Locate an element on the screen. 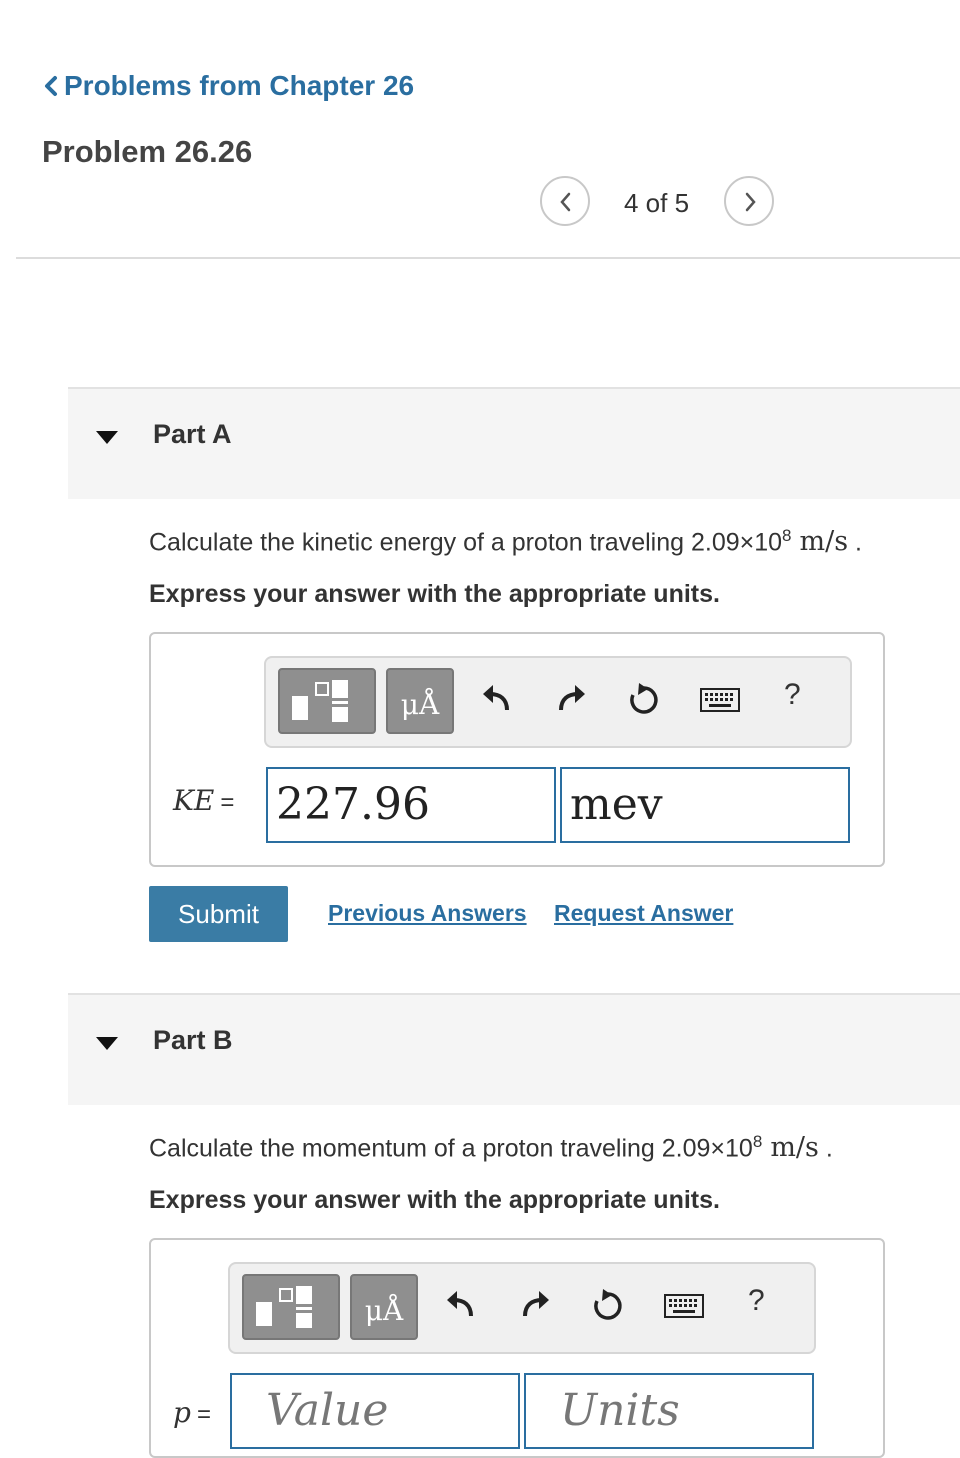  problem-pager: 4 of 5 is located at coordinates (660, 203).